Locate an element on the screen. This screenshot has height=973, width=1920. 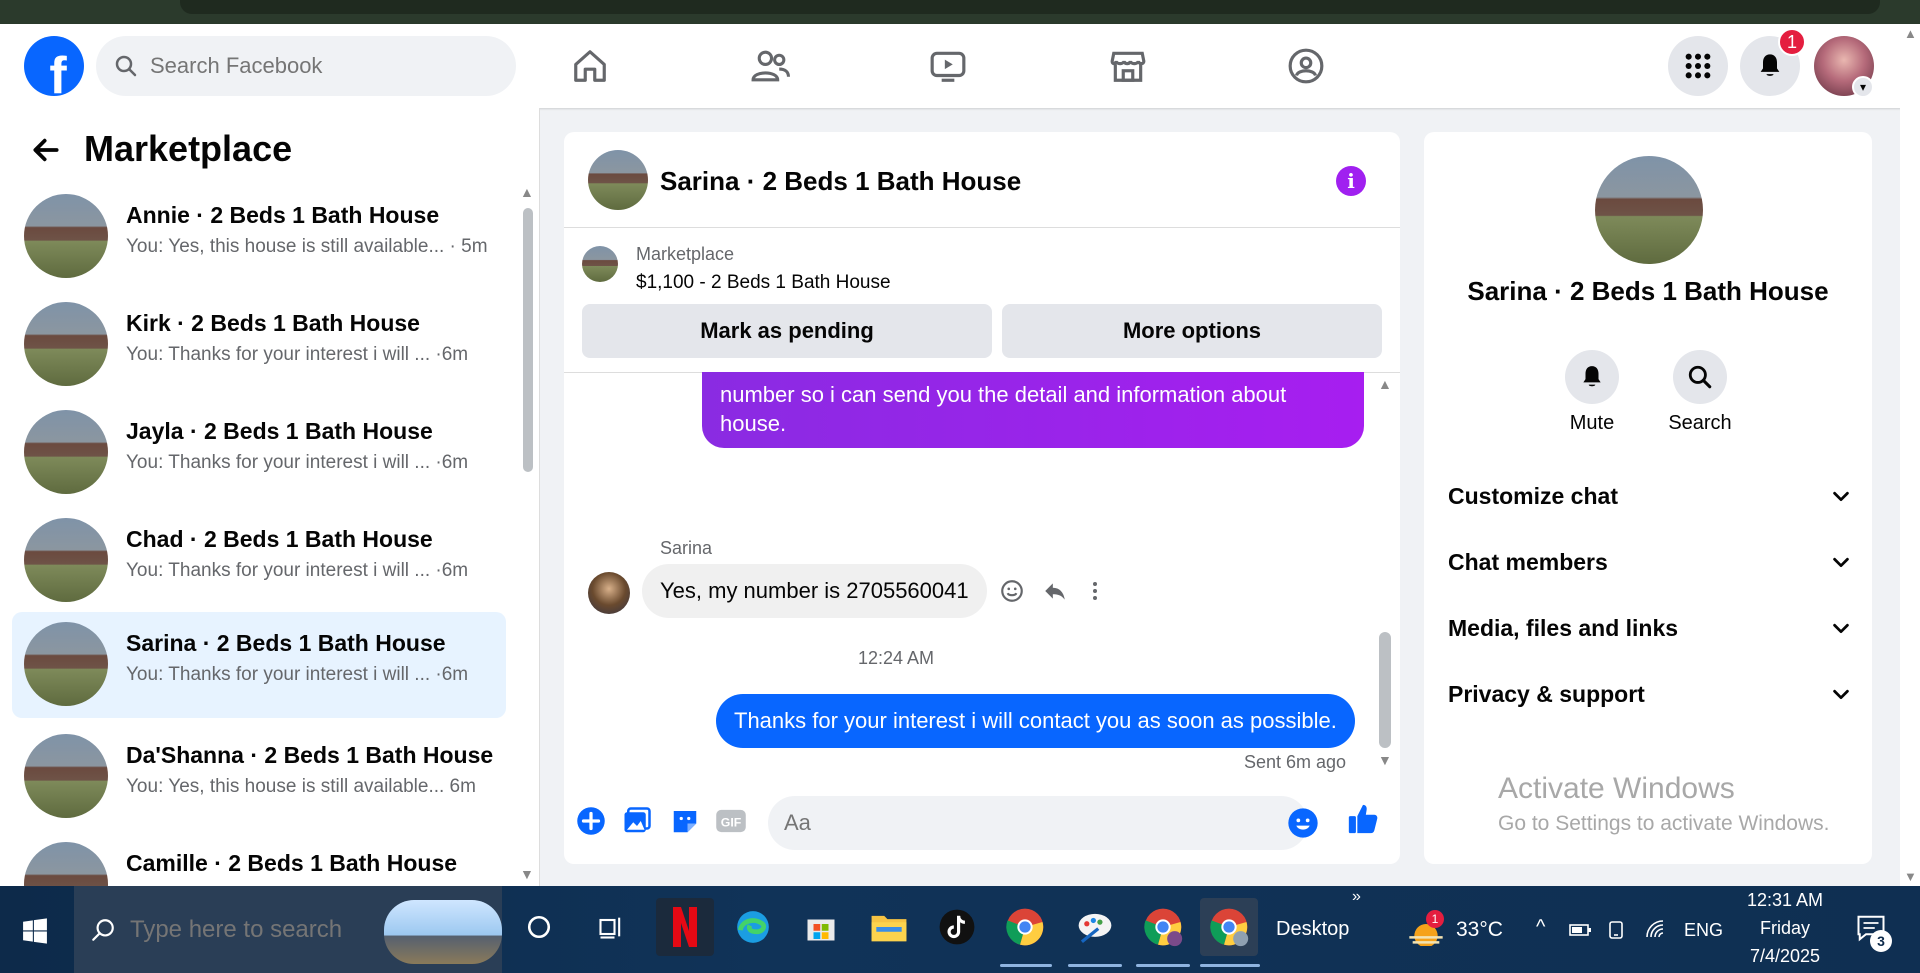
show-hidden-icons-chevron-icon: ^ is located at coordinates (1540, 927).